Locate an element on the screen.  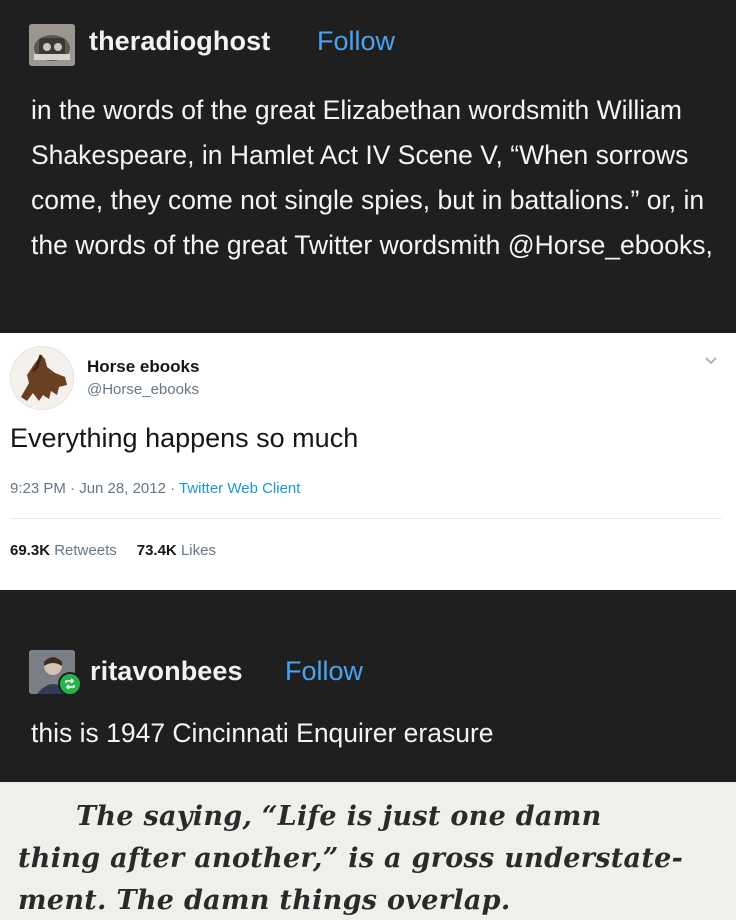
divider is located at coordinates (366, 518).